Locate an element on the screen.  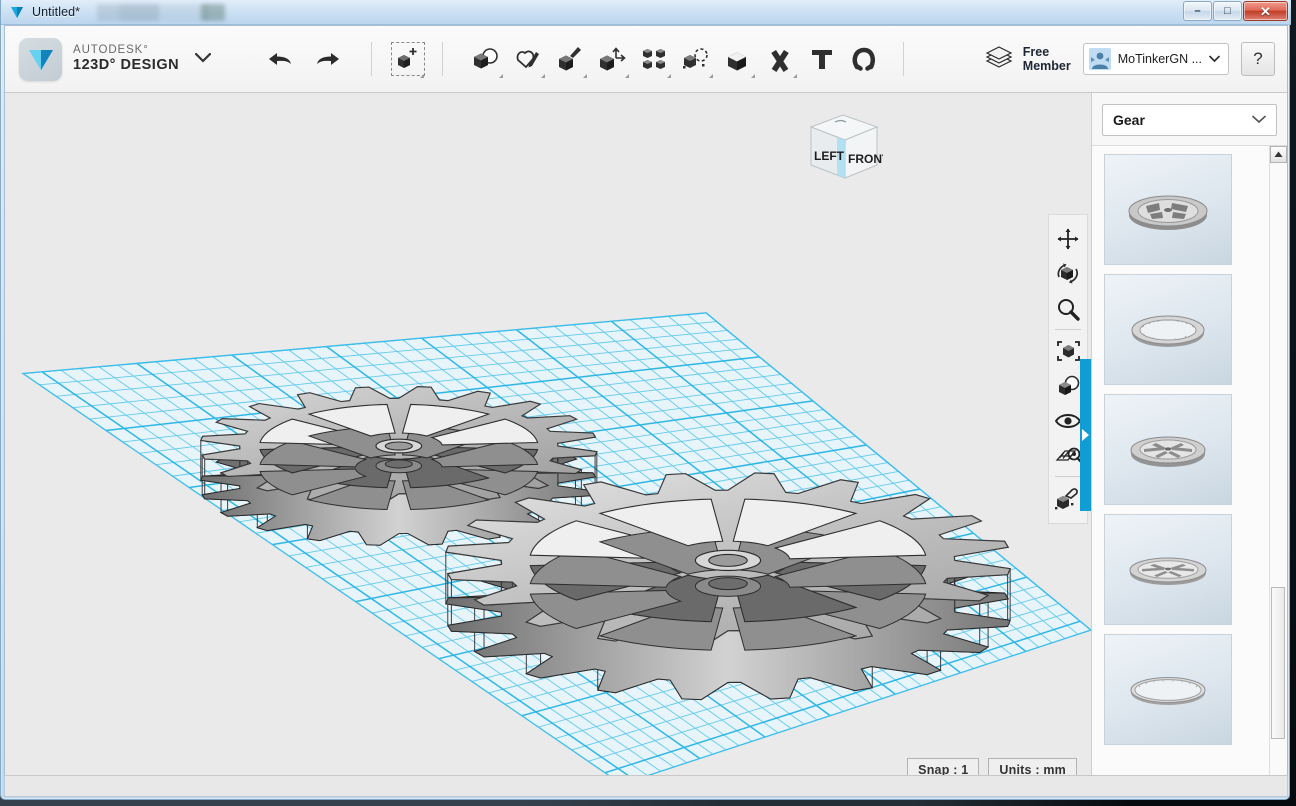
undo-button is located at coordinates (280, 59).